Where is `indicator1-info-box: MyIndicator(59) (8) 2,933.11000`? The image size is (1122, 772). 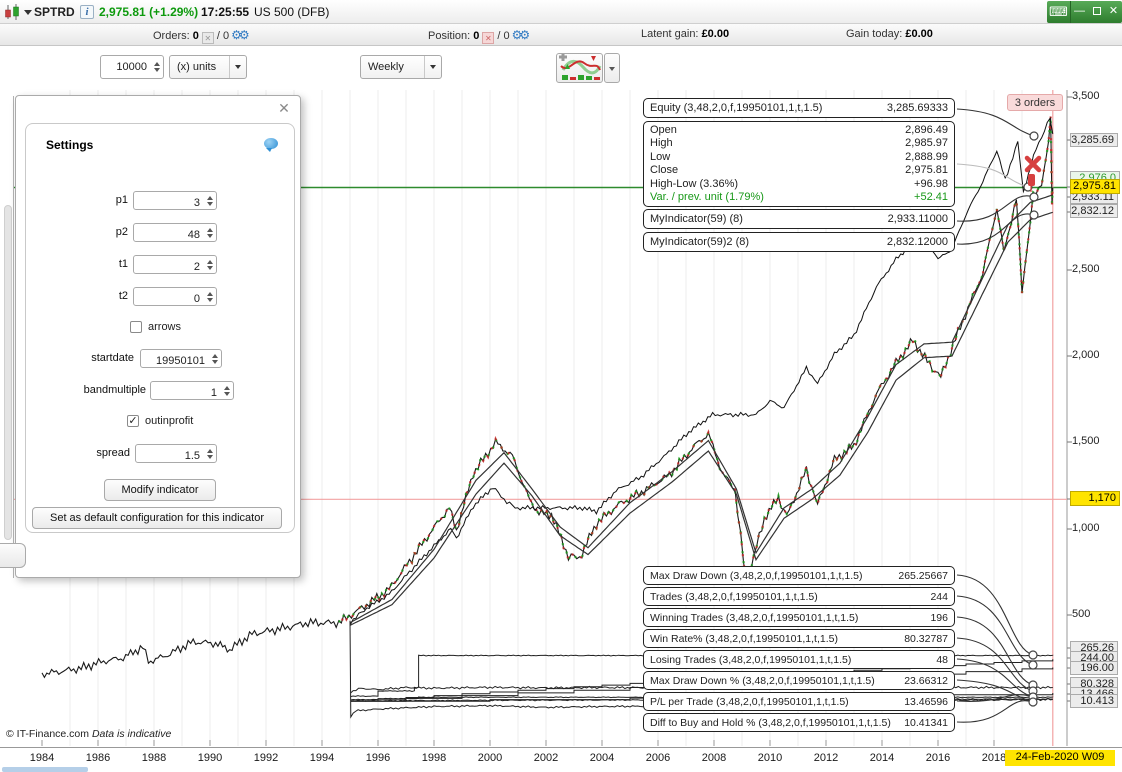 indicator1-info-box: MyIndicator(59) (8) 2,933.11000 is located at coordinates (799, 219).